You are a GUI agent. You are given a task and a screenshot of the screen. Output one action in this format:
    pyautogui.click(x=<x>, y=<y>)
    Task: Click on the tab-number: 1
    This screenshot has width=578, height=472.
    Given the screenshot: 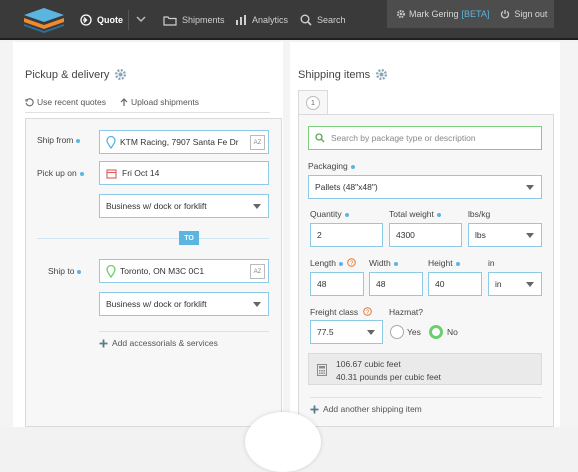 What is the action you would take?
    pyautogui.click(x=313, y=103)
    